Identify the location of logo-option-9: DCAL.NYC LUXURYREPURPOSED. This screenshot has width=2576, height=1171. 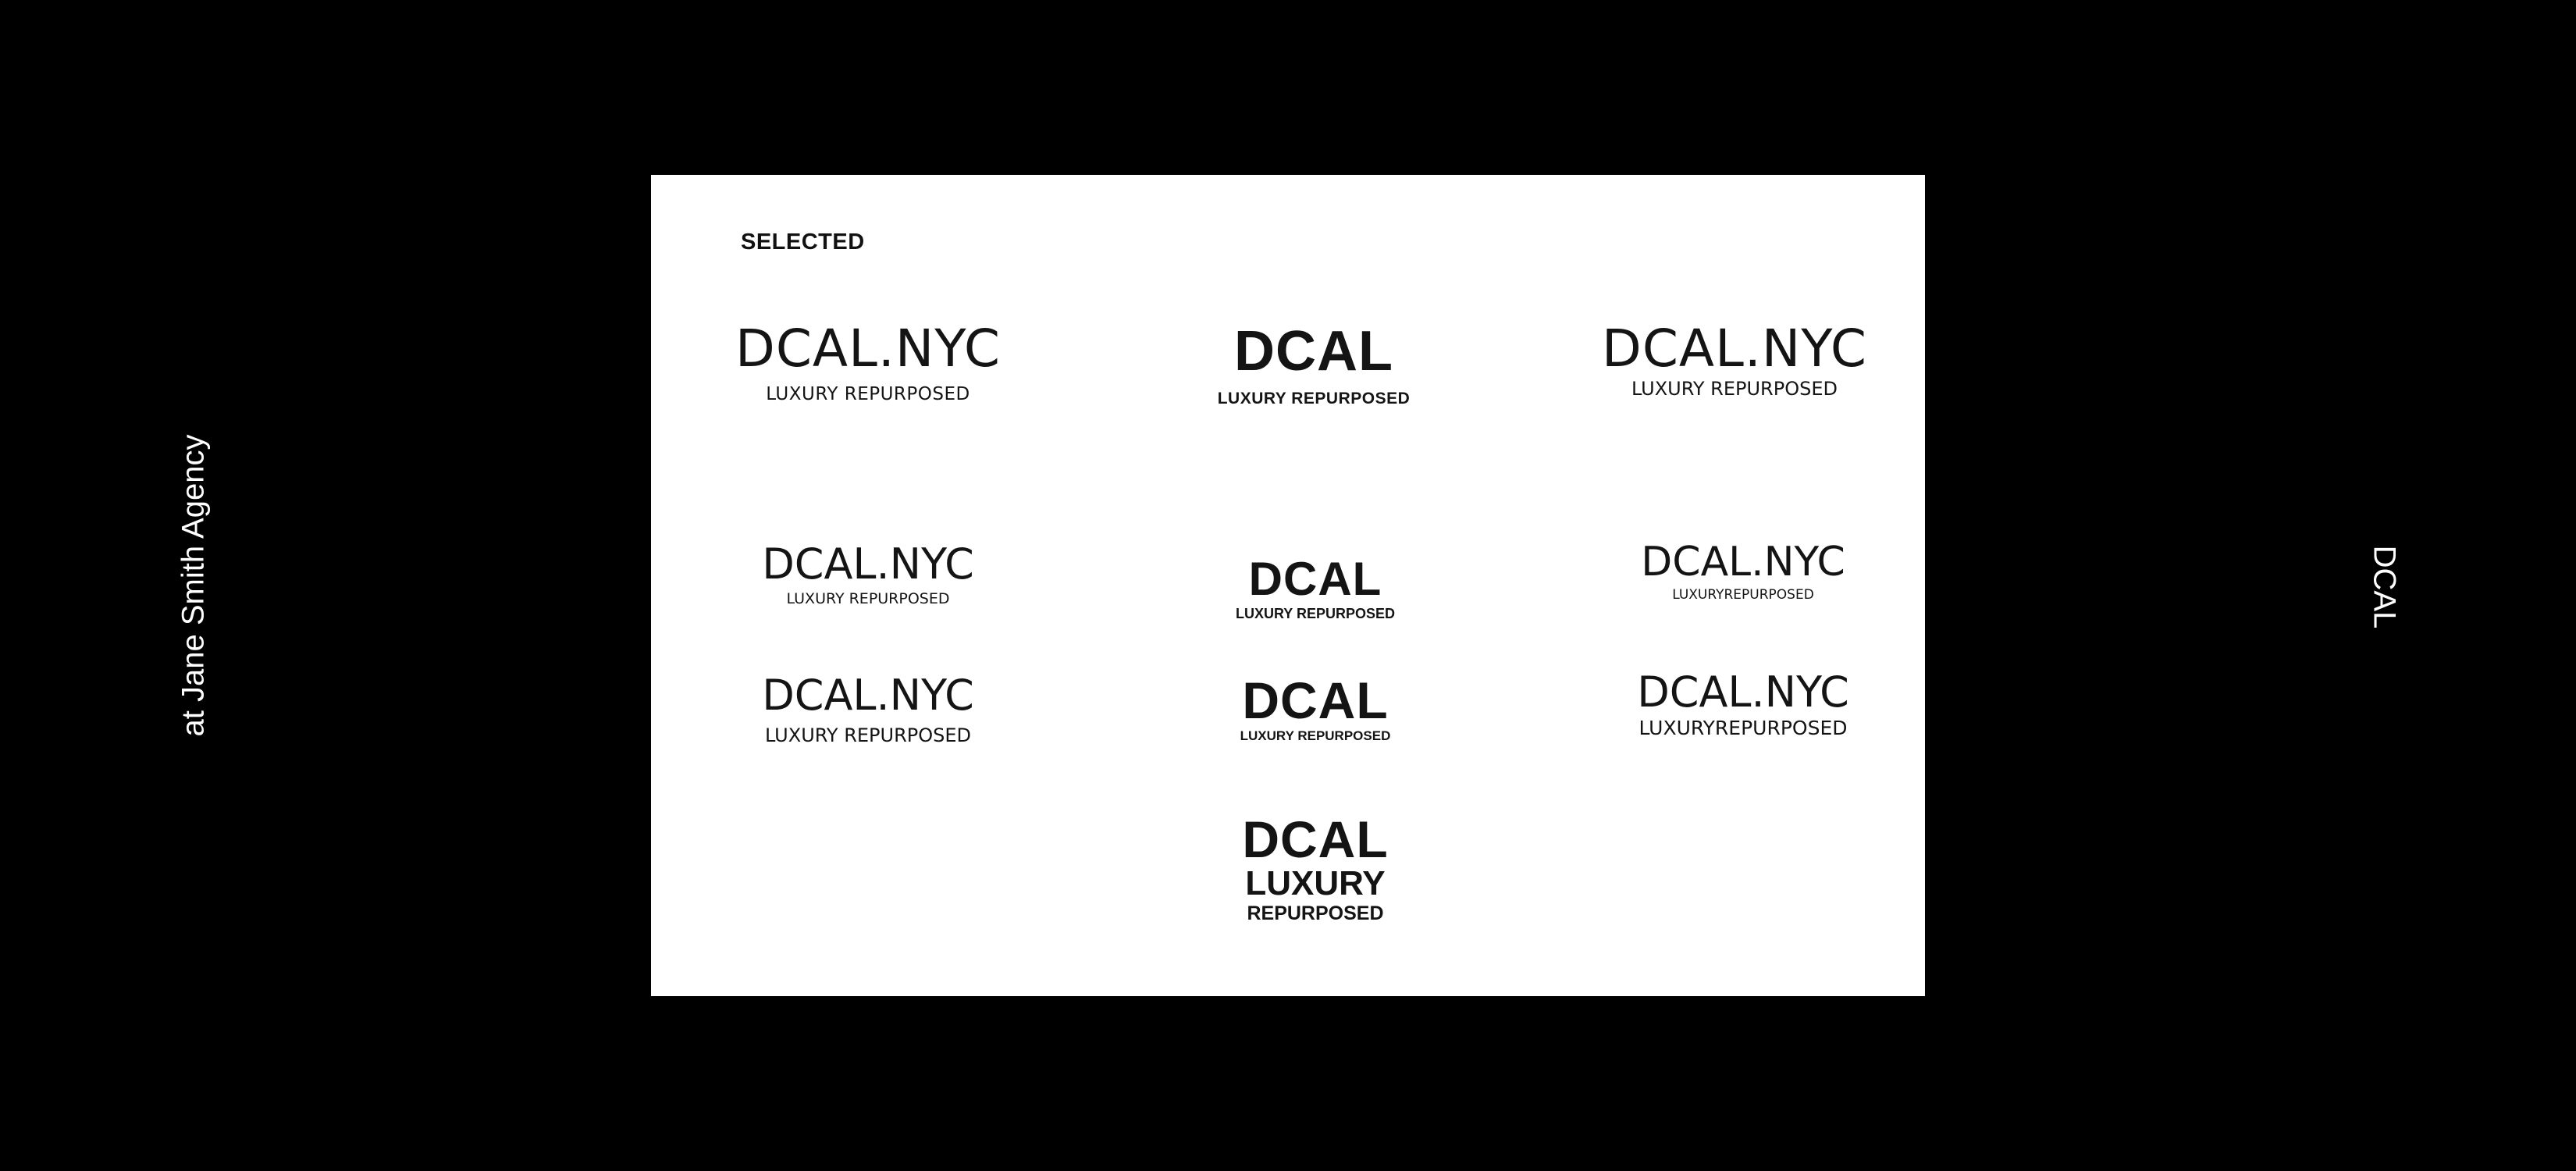
(1743, 703).